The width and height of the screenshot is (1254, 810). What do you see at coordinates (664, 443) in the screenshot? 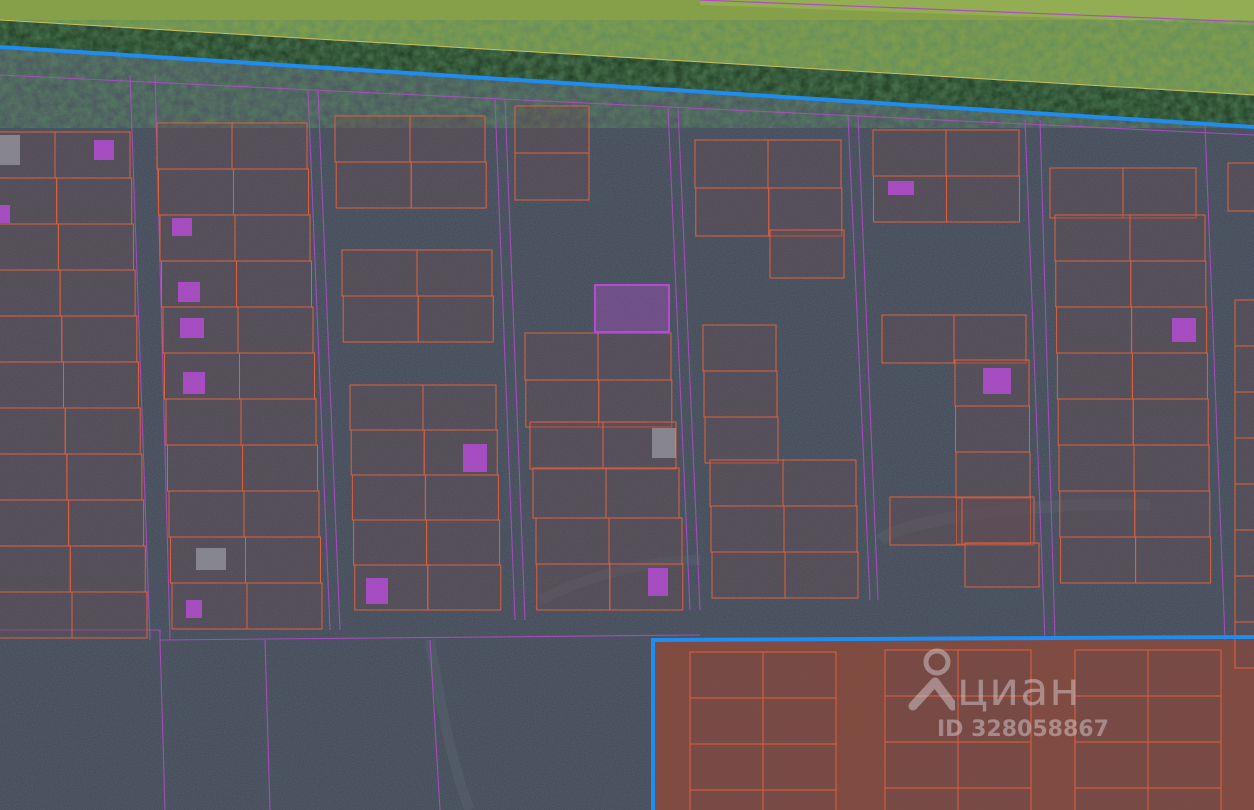
I see `structure` at bounding box center [664, 443].